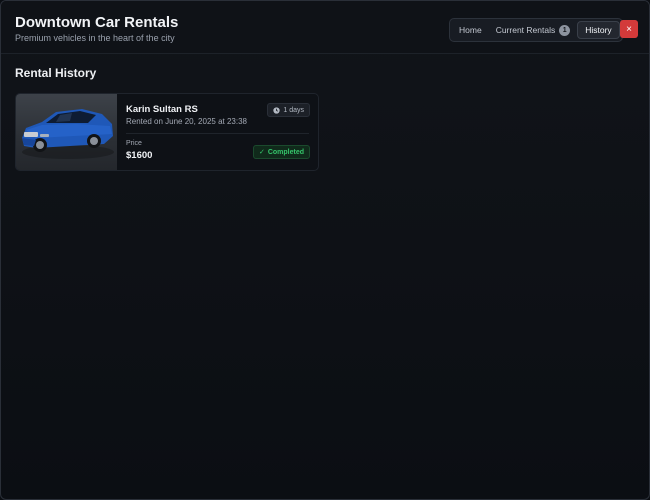 The image size is (650, 500). Describe the element at coordinates (97, 22) in the screenshot. I see `app-title: Downtown Car Rentals` at that location.